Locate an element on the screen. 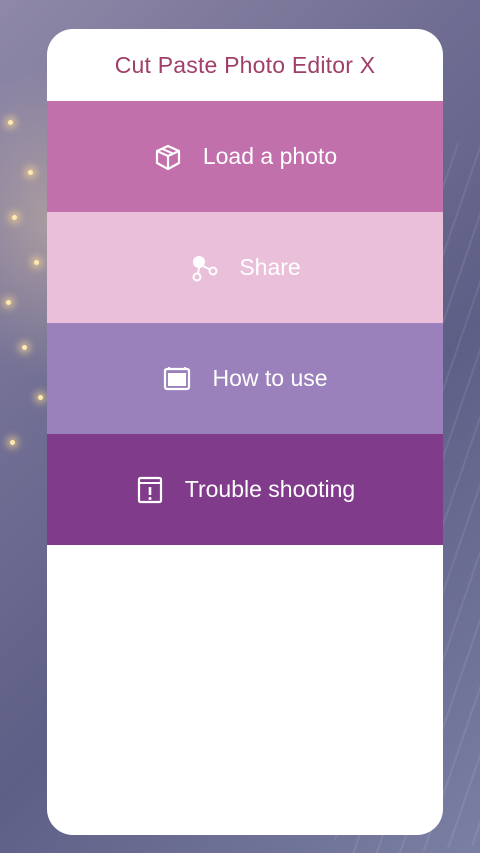 The width and height of the screenshot is (480, 853). window-icon is located at coordinates (177, 379).